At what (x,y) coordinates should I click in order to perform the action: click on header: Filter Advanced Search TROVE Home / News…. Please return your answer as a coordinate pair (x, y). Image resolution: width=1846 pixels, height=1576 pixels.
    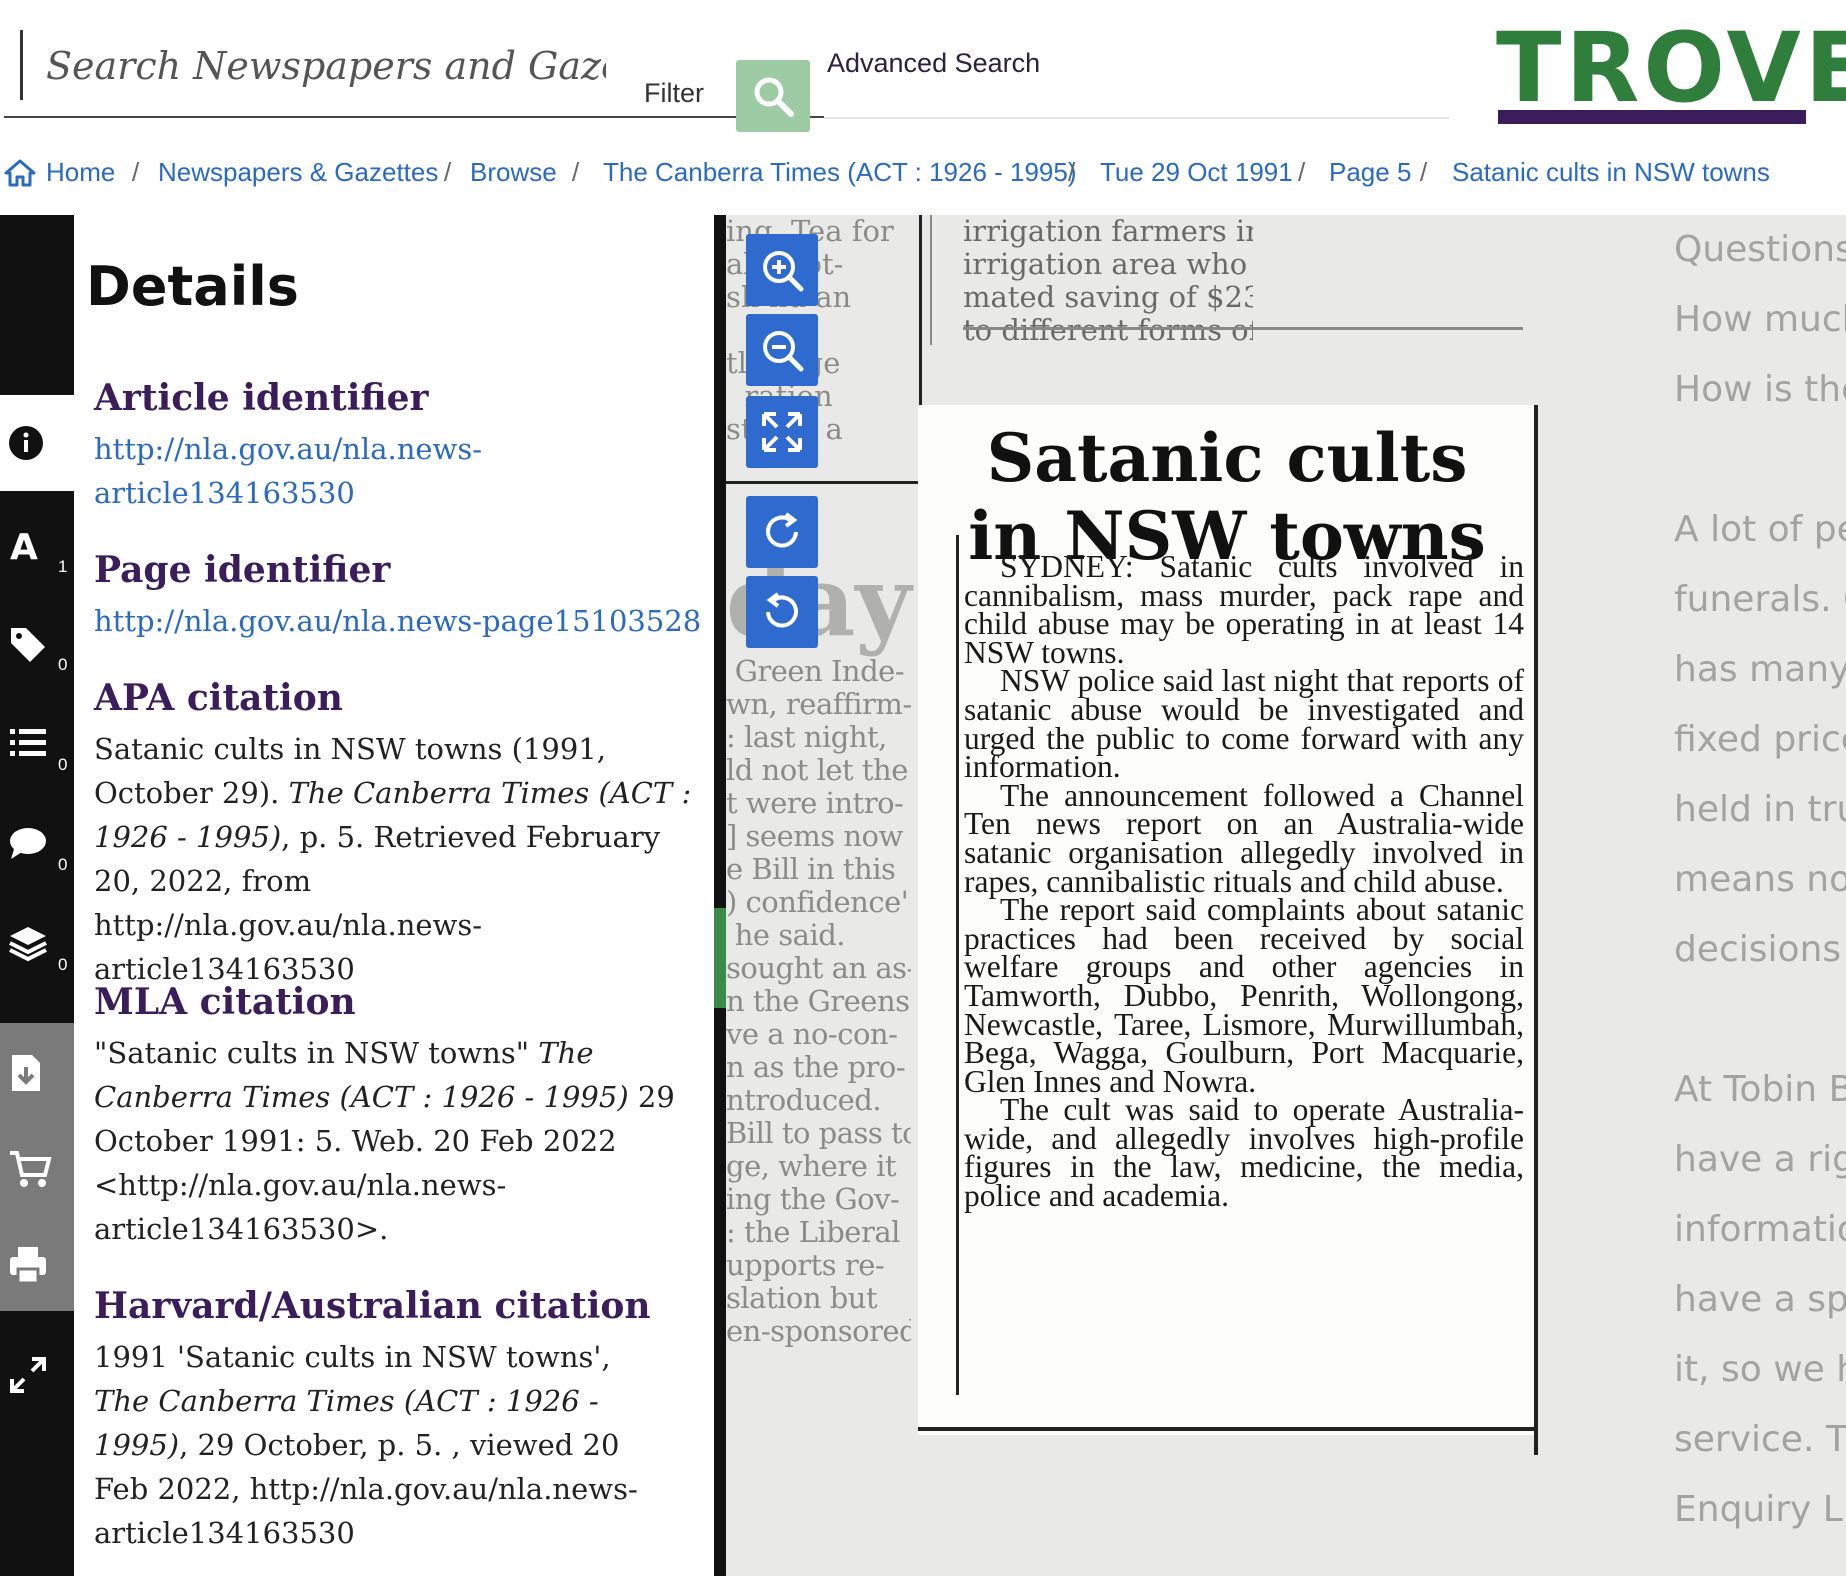
    Looking at the image, I should click on (923, 107).